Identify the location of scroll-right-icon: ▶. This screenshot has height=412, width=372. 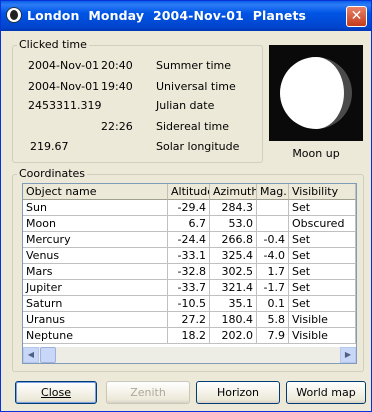
(348, 355).